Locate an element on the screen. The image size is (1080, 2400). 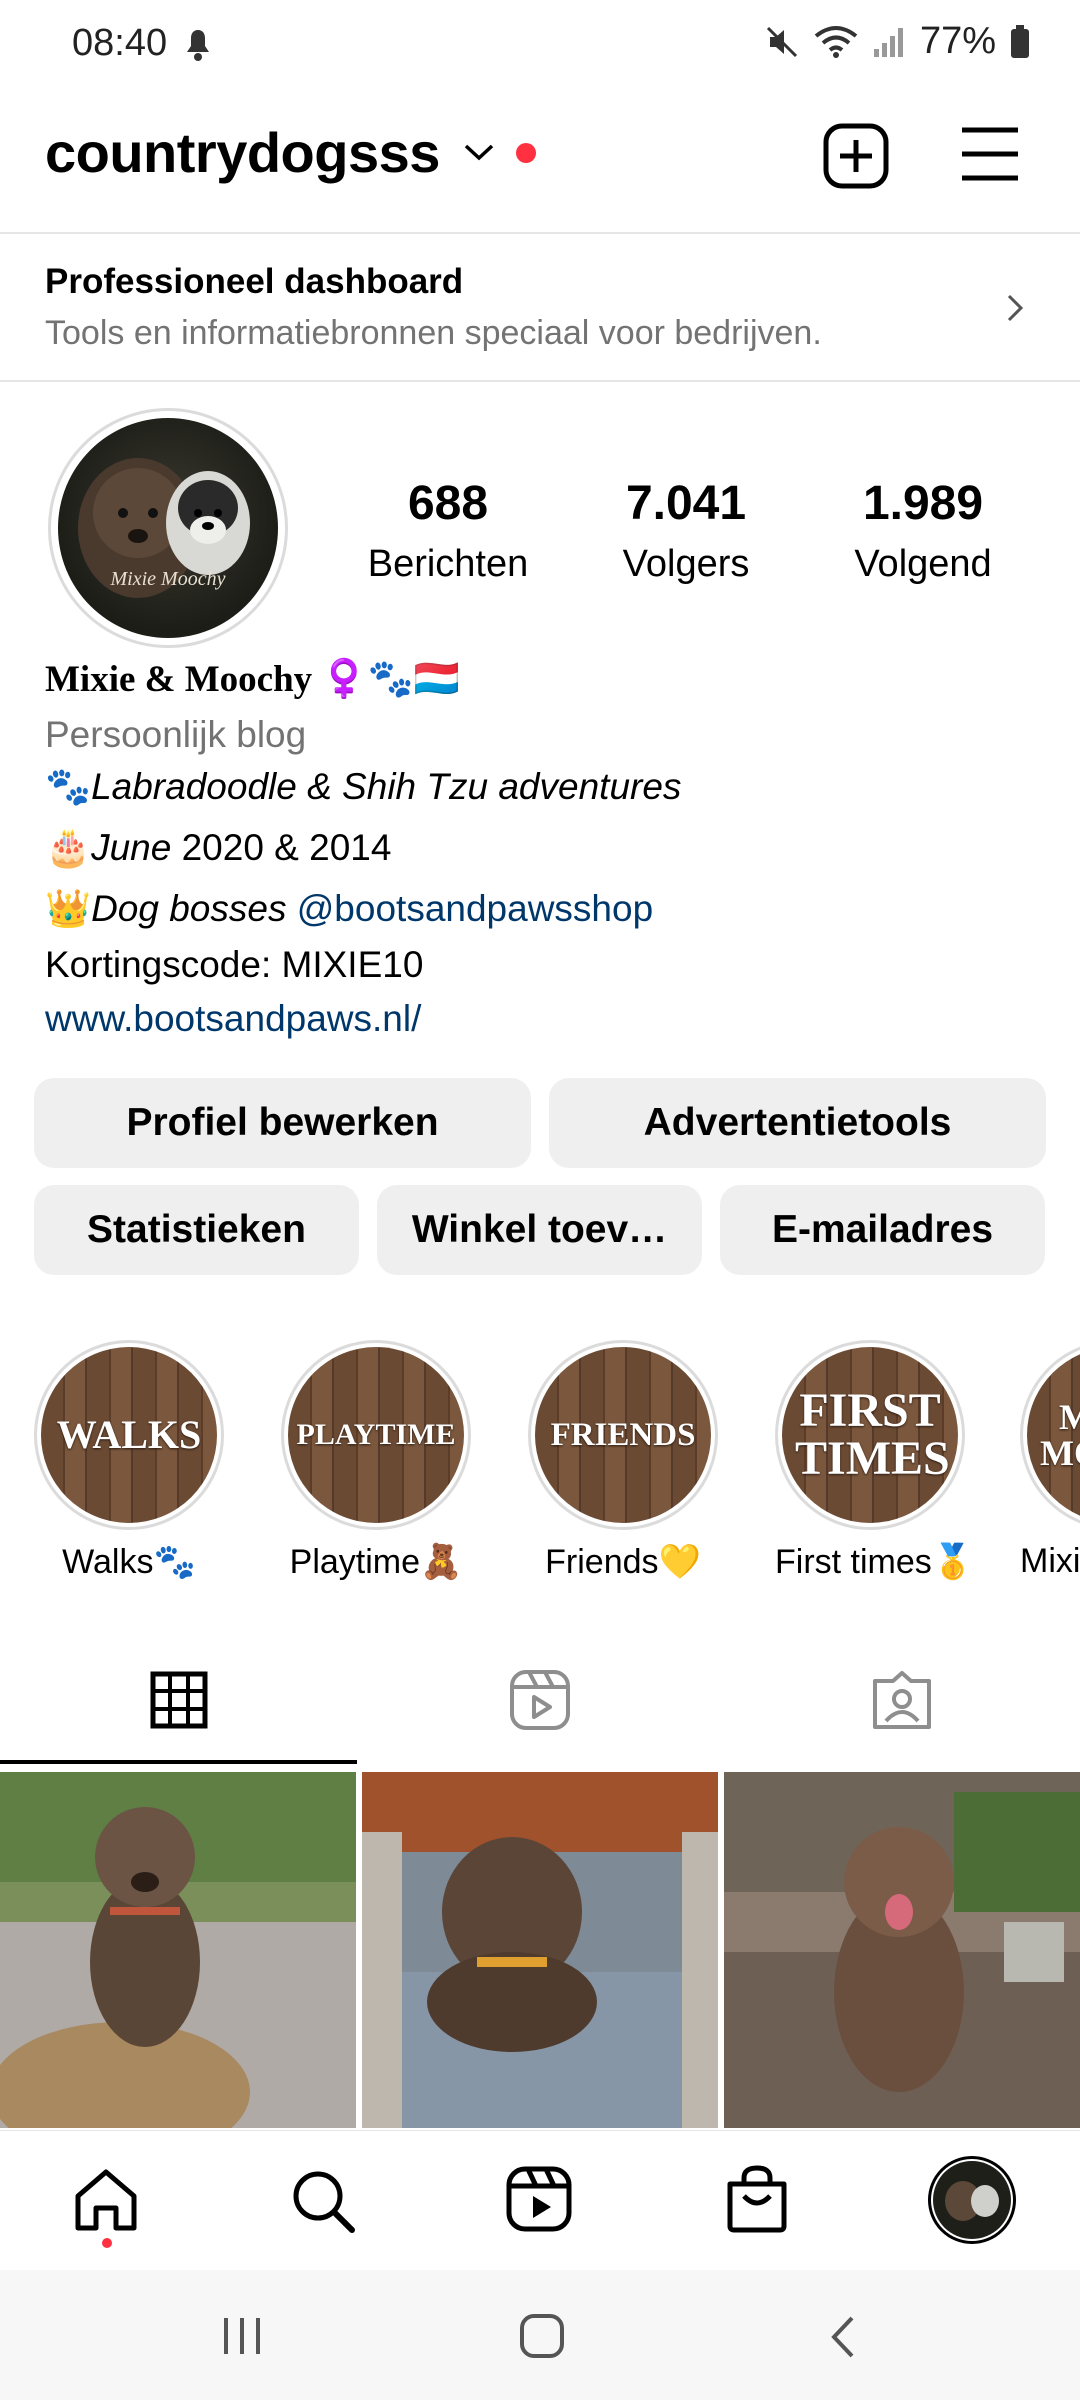
highlight-playtime: PLAYTIME Playtime🧸 is located at coordinates (376, 1461).